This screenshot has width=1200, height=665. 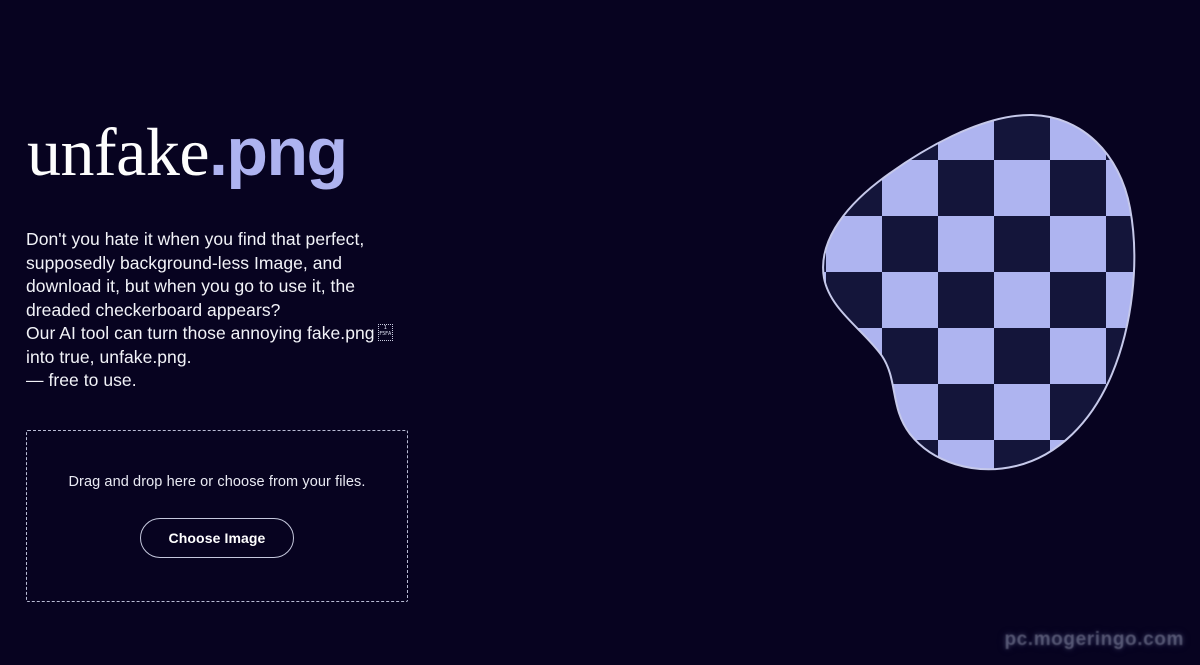 I want to click on page-title: unfake.png, so click(x=236, y=152).